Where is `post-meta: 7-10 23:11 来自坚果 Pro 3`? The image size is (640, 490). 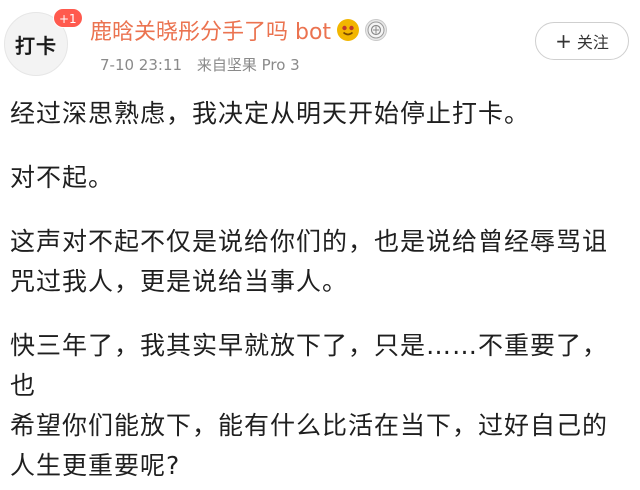 post-meta: 7-10 23:11 来自坚果 Pro 3 is located at coordinates (200, 64).